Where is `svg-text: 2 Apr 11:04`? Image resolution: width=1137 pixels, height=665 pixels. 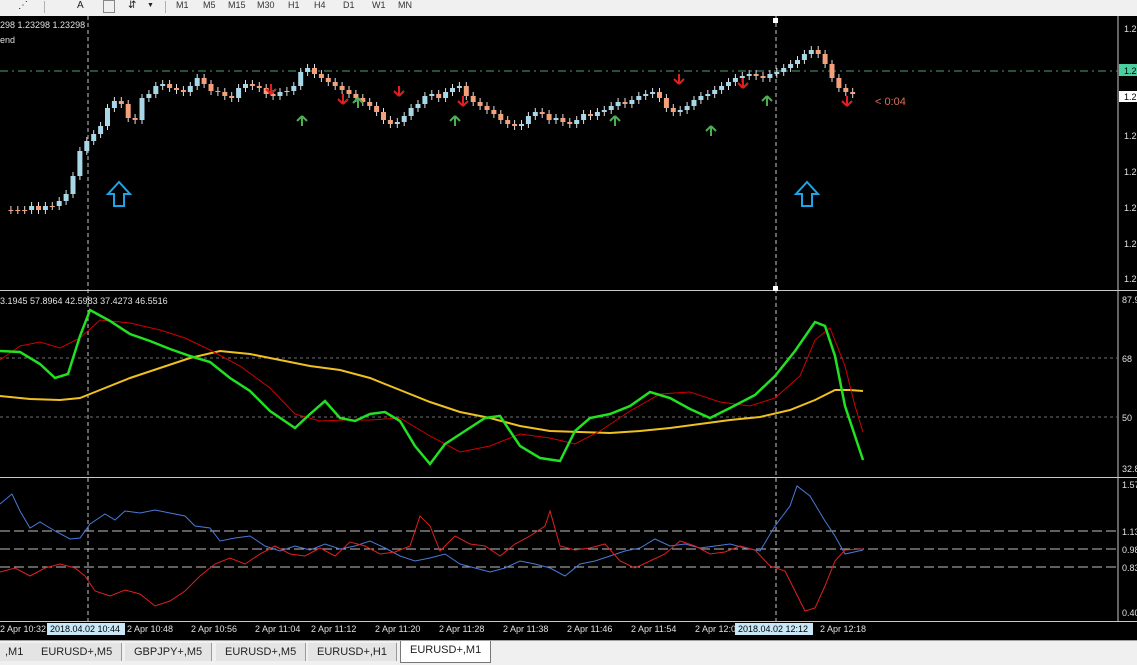
svg-text: 2 Apr 11:04 is located at coordinates (277, 629).